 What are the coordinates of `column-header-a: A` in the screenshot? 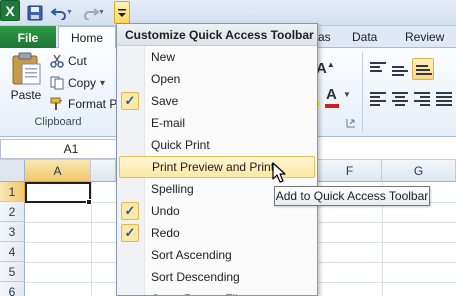 It's located at (58, 171).